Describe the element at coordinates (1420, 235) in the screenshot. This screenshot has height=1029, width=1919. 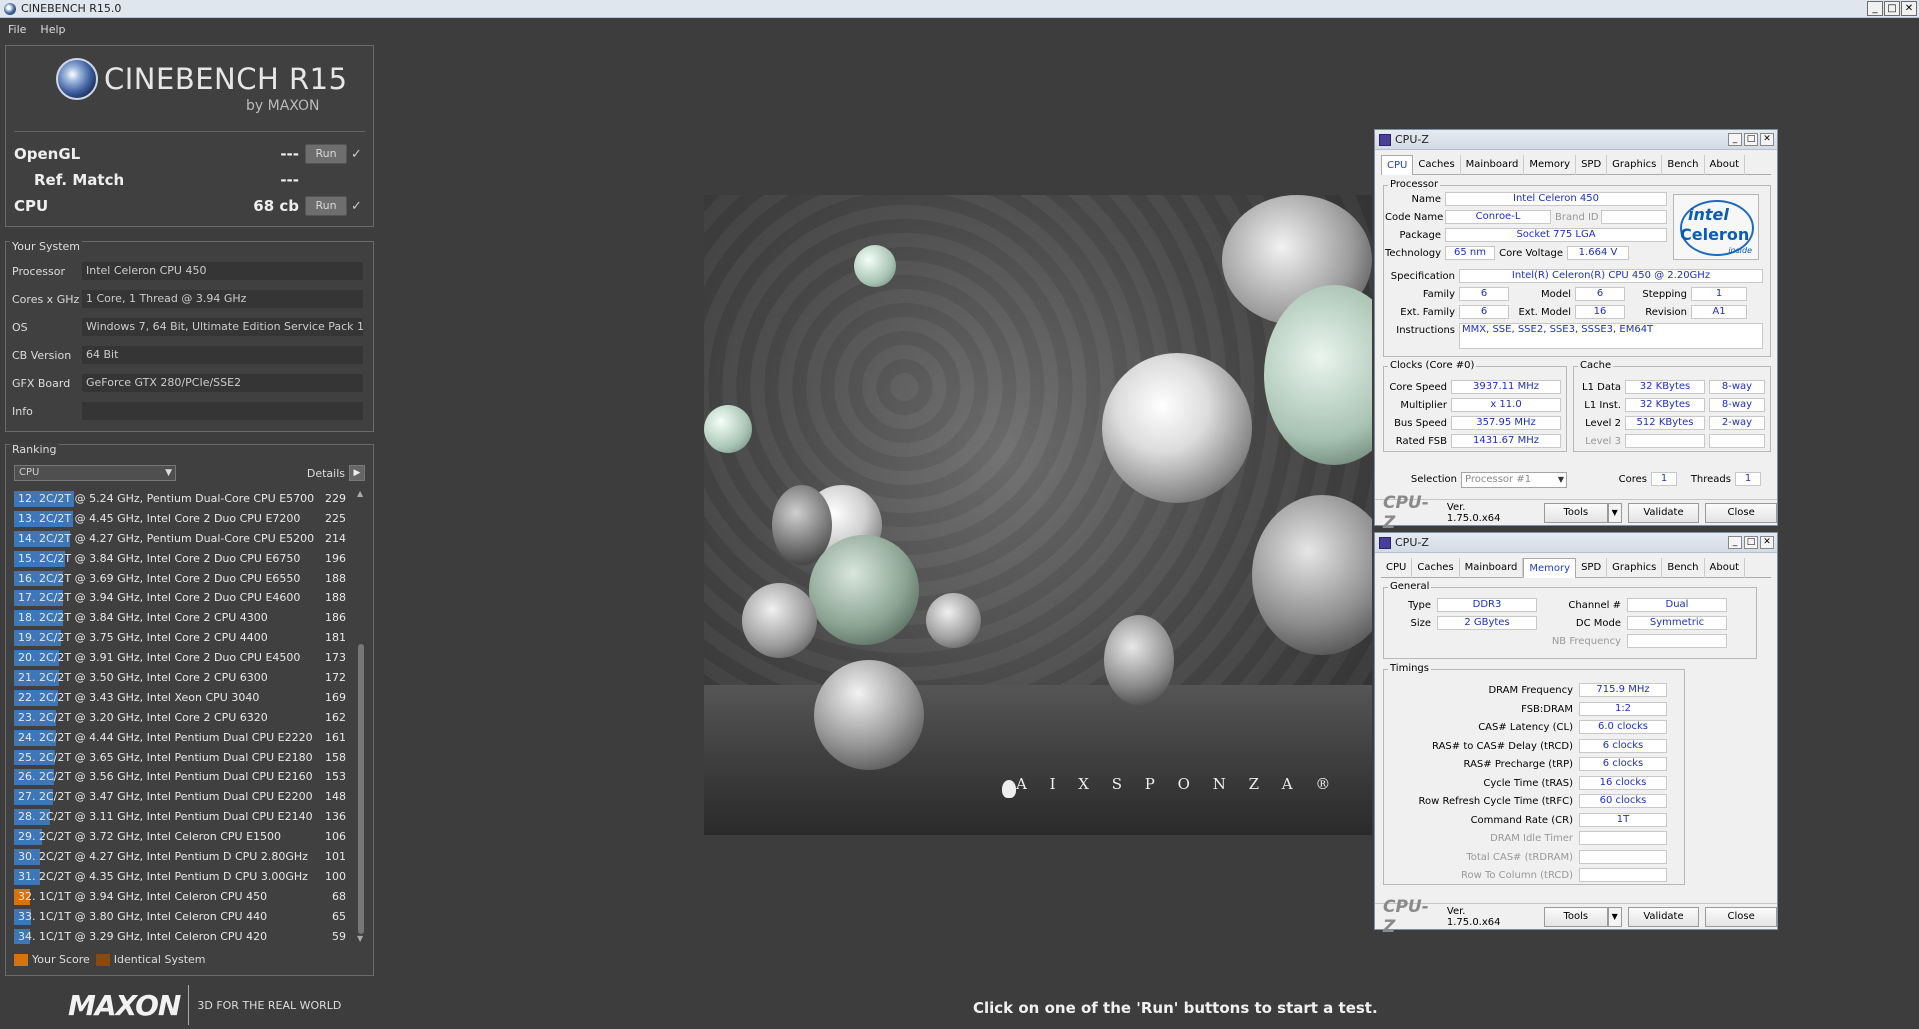
I see `package-label: Package` at that location.